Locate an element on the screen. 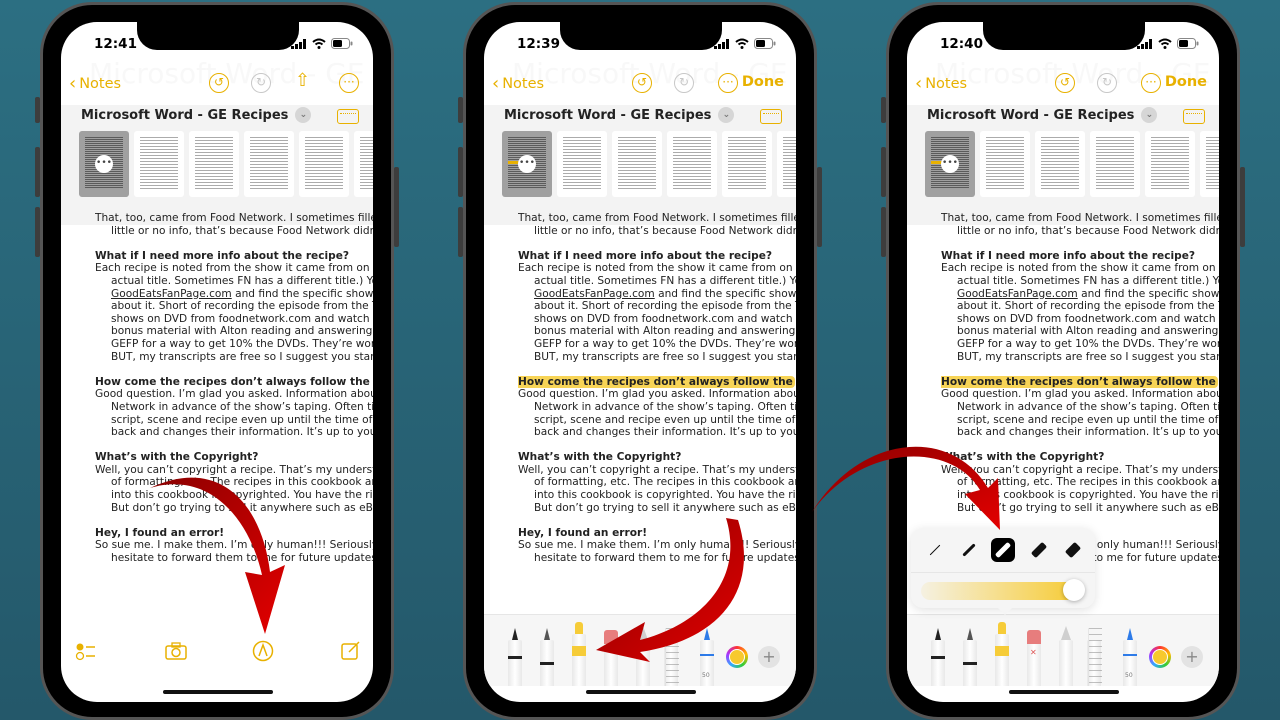 The width and height of the screenshot is (1280, 720). opacity-slider-knob is located at coordinates (1074, 590).